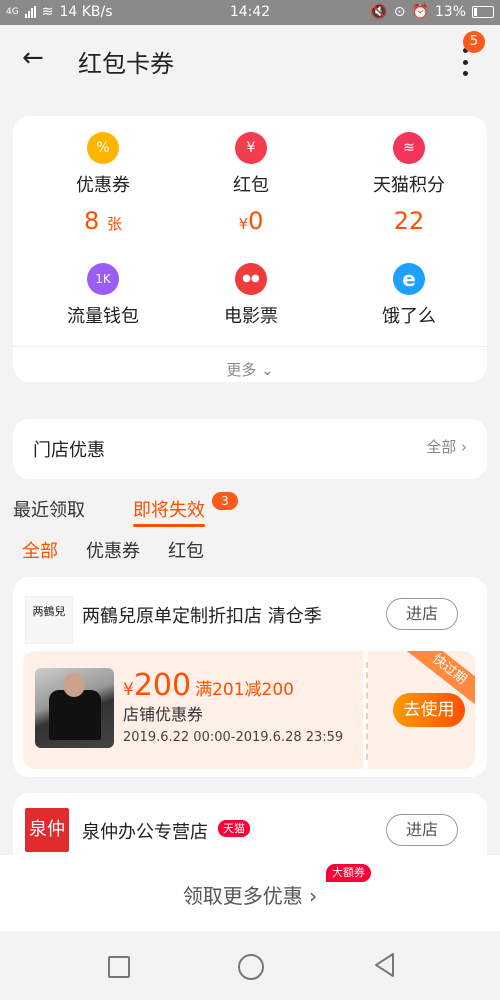  I want to click on subtab-red-packets: 红包, so click(186, 550).